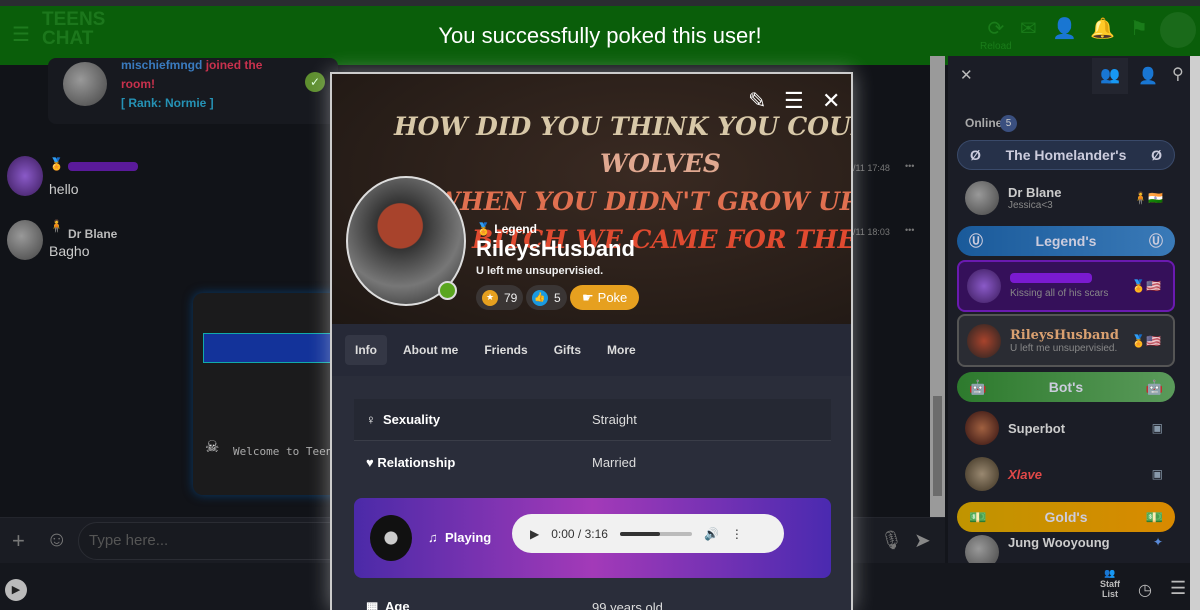 Image resolution: width=1200 pixels, height=610 pixels. What do you see at coordinates (534, 534) in the screenshot?
I see `play-button: ▶` at bounding box center [534, 534].